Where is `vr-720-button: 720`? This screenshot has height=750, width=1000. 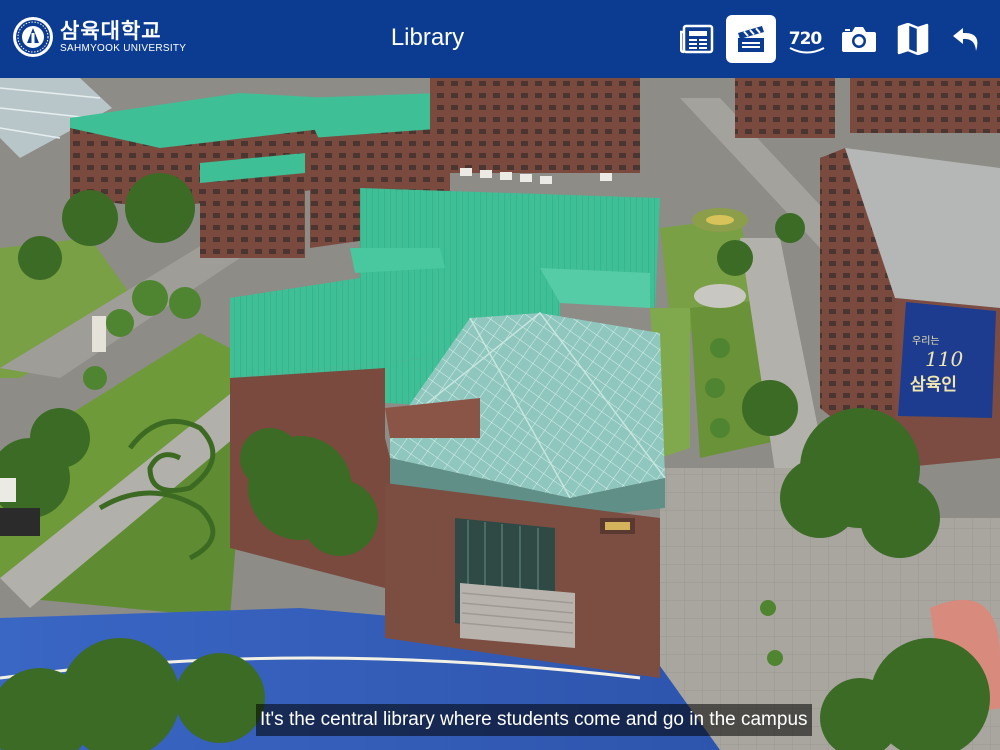 vr-720-button: 720 is located at coordinates (805, 39).